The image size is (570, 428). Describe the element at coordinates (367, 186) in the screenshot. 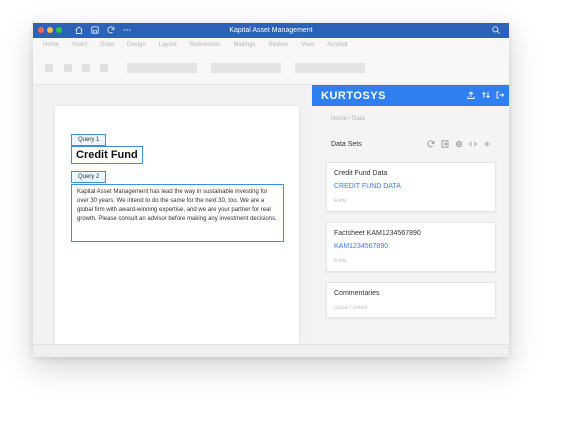

I see `card-link: CREDIT FUND DATA` at that location.